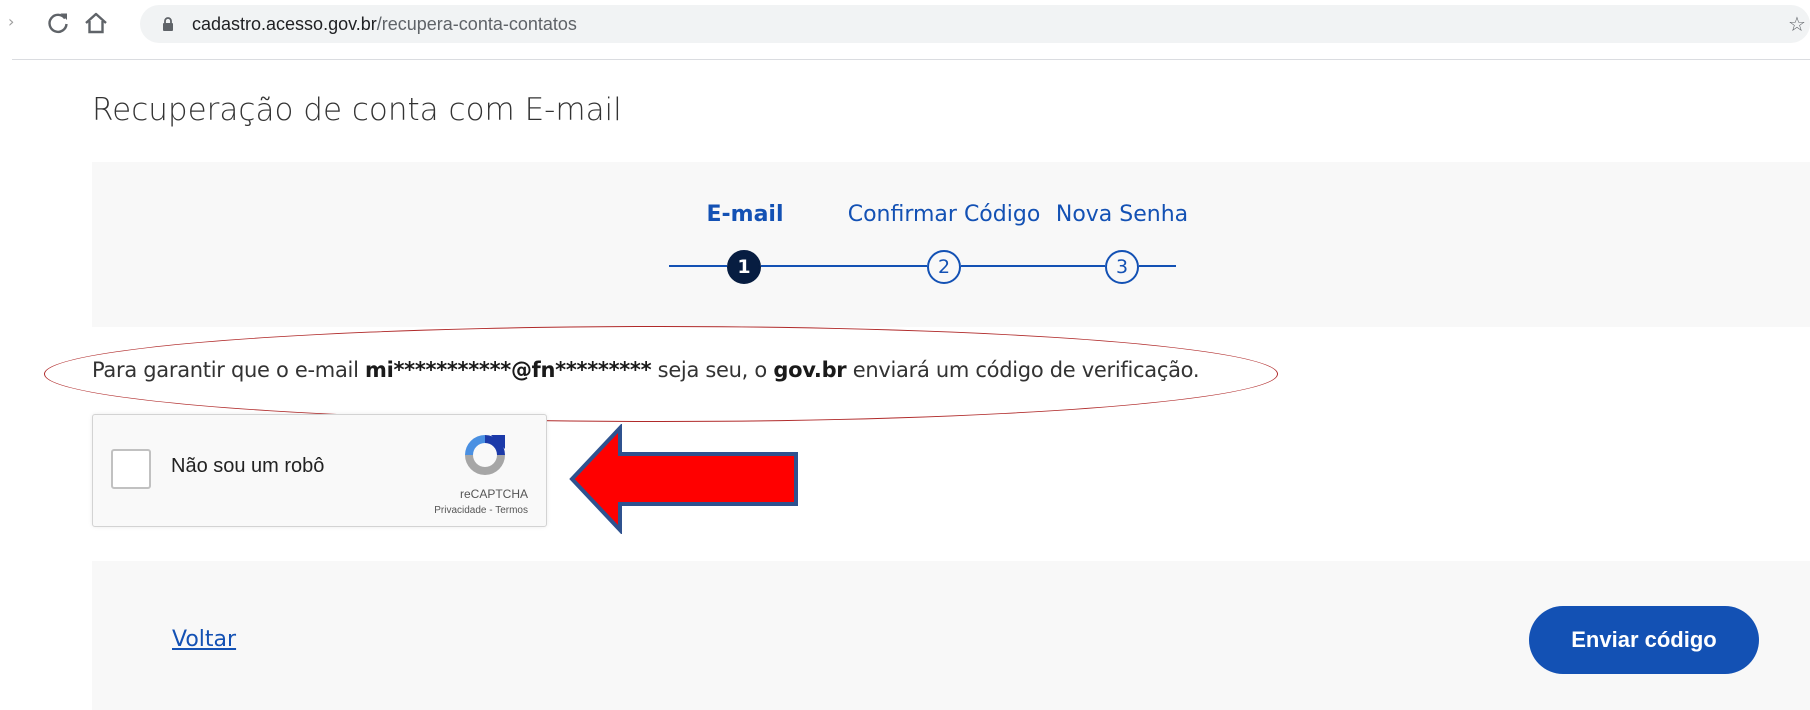  What do you see at coordinates (744, 267) in the screenshot?
I see `step-number-1: 1` at bounding box center [744, 267].